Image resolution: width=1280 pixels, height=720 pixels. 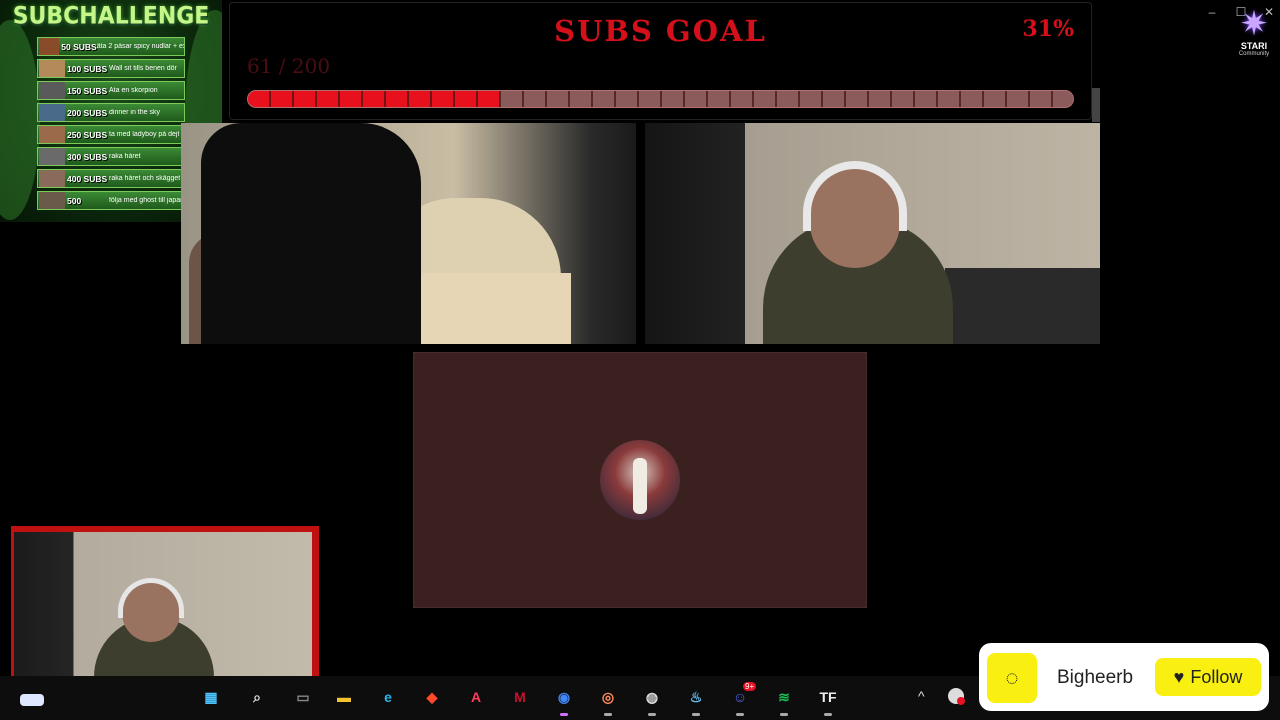 I want to click on subchallenge-item-subs: 500, so click(x=74, y=200).